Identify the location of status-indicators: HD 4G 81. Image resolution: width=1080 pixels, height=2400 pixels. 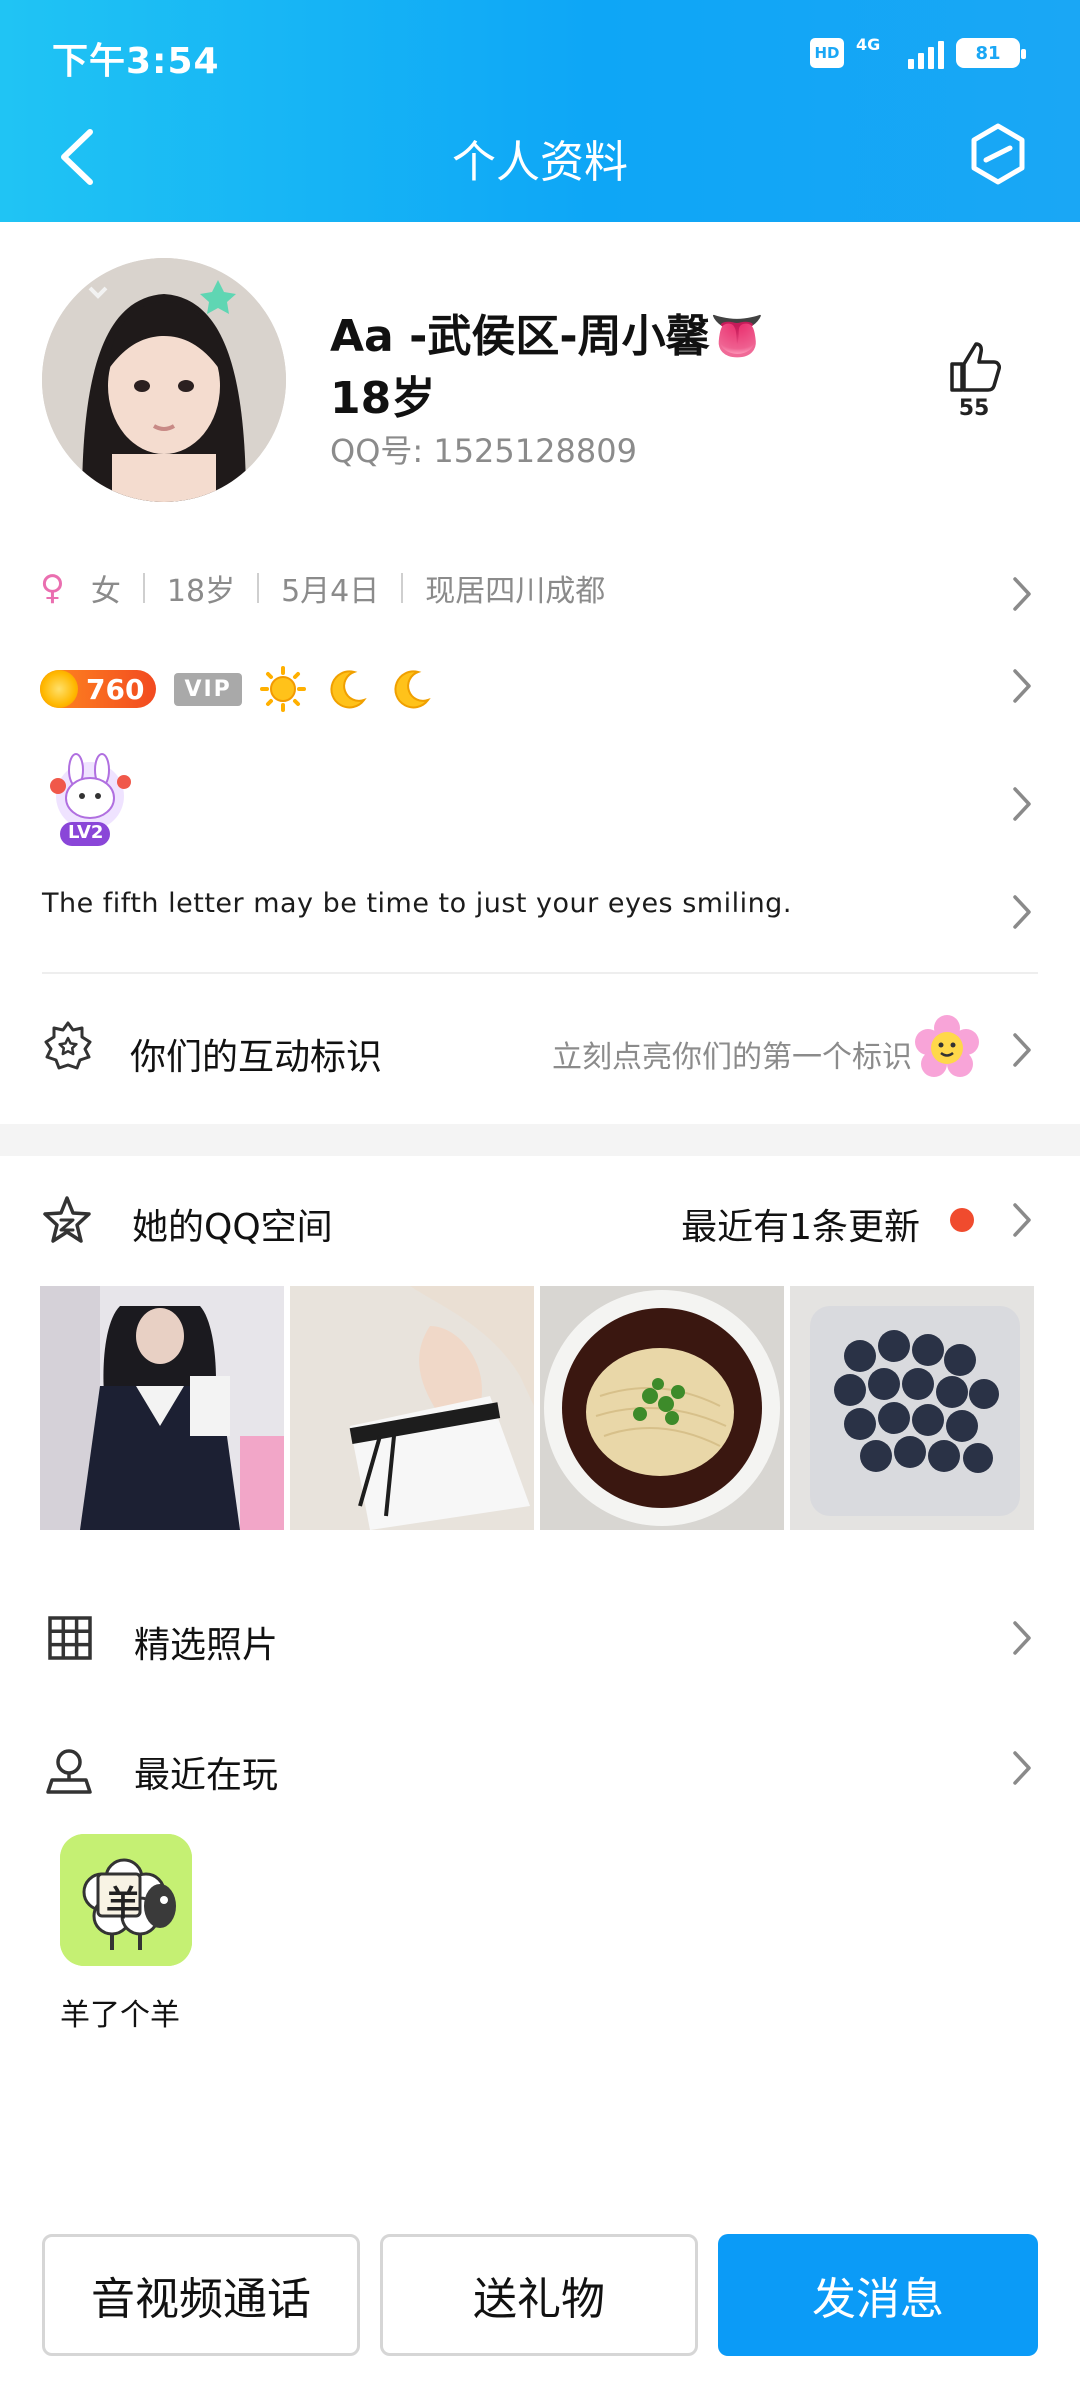
(918, 53).